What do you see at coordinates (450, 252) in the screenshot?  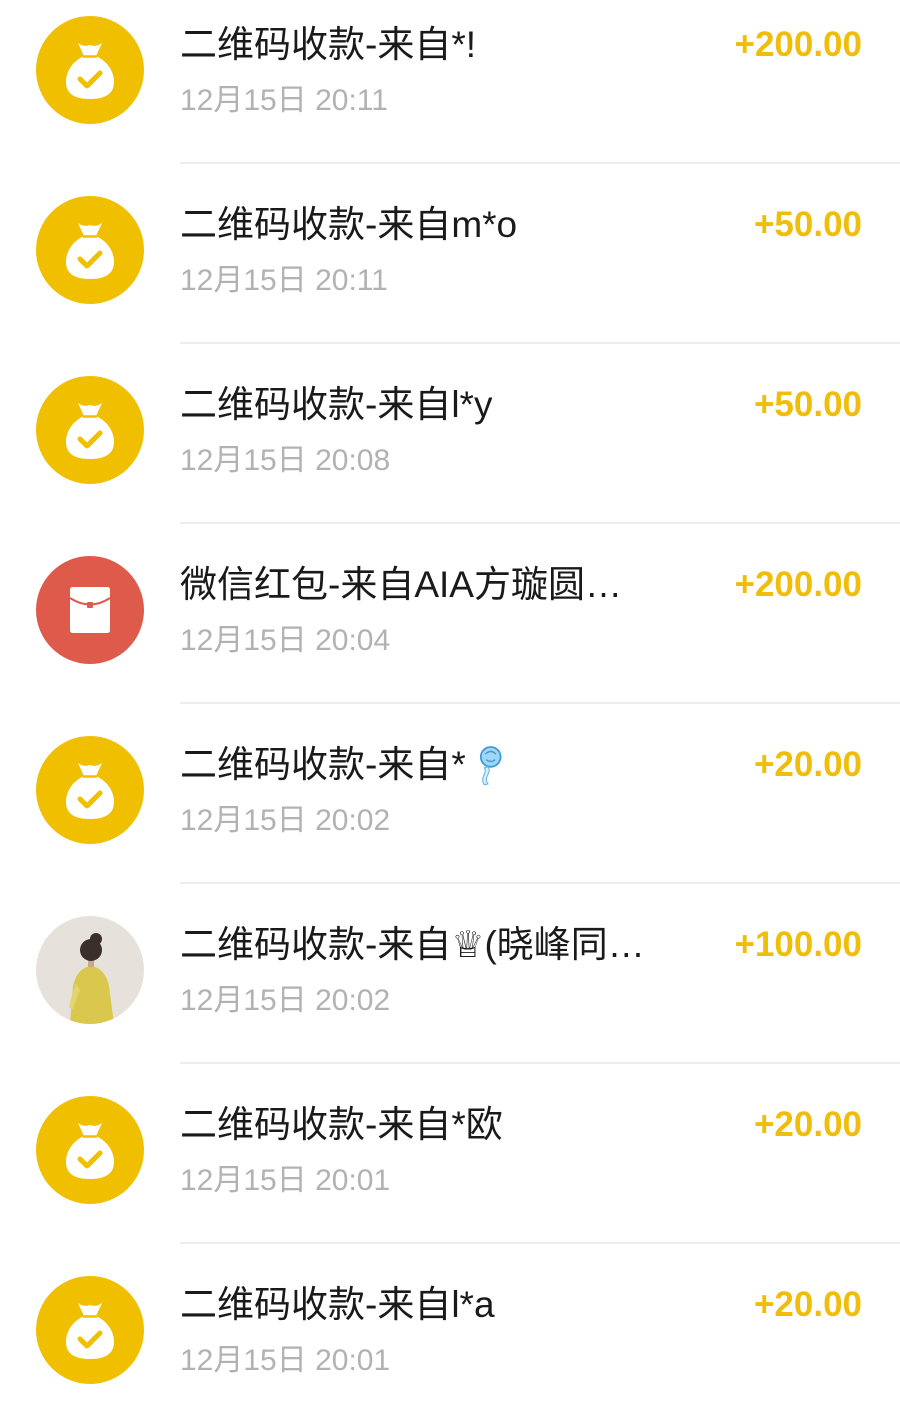 I see `transaction-row: 二维码收款-来自m*o 12月15日 20:11 +50.00` at bounding box center [450, 252].